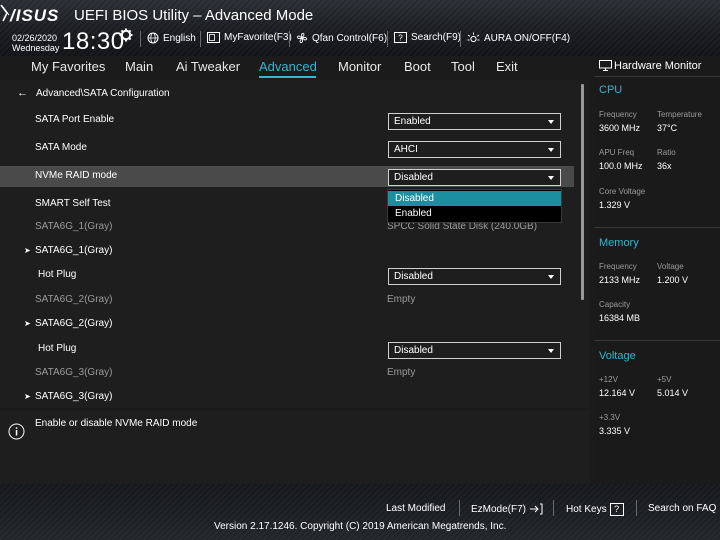 Image resolution: width=720 pixels, height=540 pixels. What do you see at coordinates (617, 152) in the screenshot?
I see `apu-freq-label: APU Freq` at bounding box center [617, 152].